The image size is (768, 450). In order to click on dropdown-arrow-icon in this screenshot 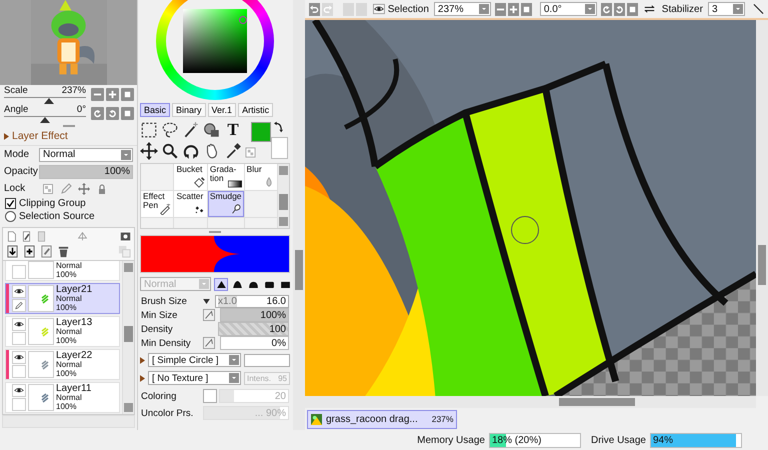, I will do `click(206, 301)`.